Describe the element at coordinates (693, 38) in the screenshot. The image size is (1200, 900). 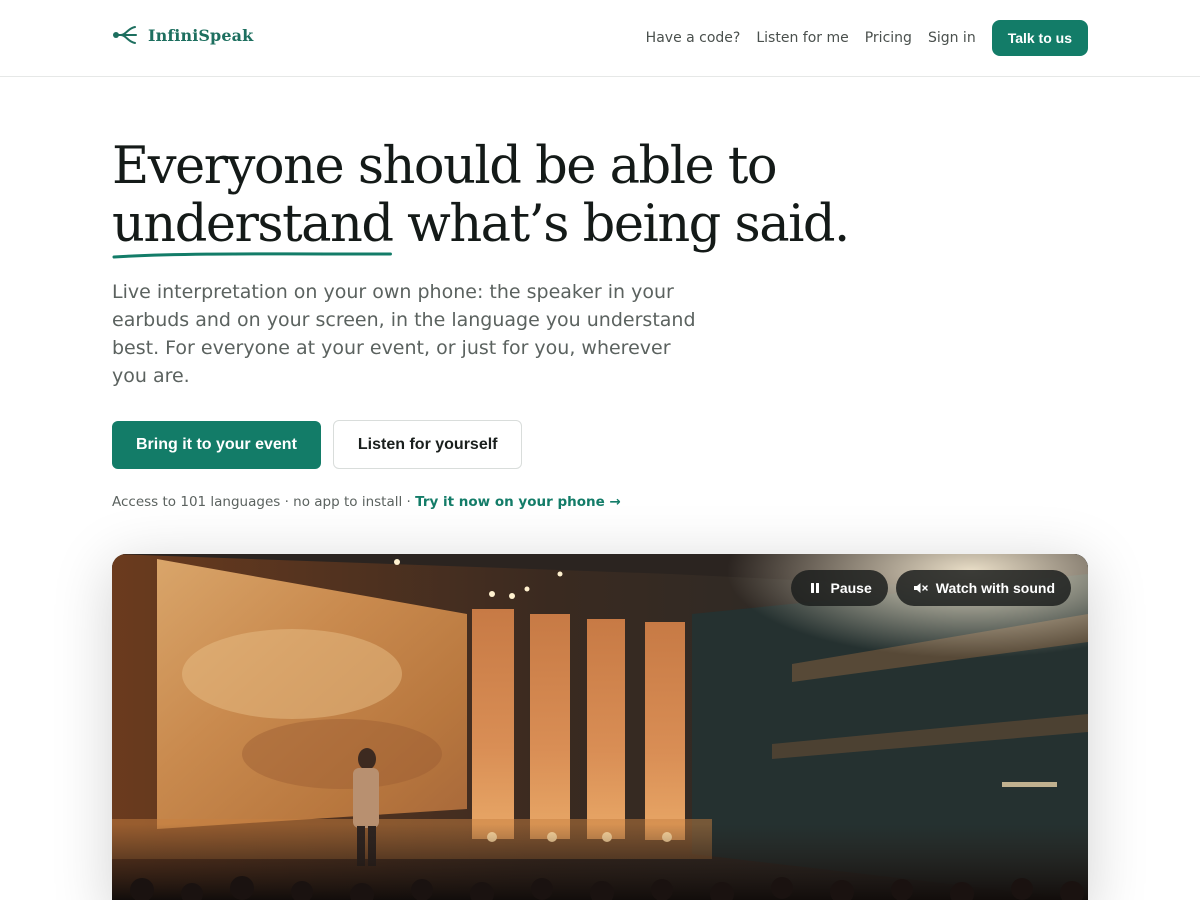
I see `nav-have-a-code: Have a code?` at that location.